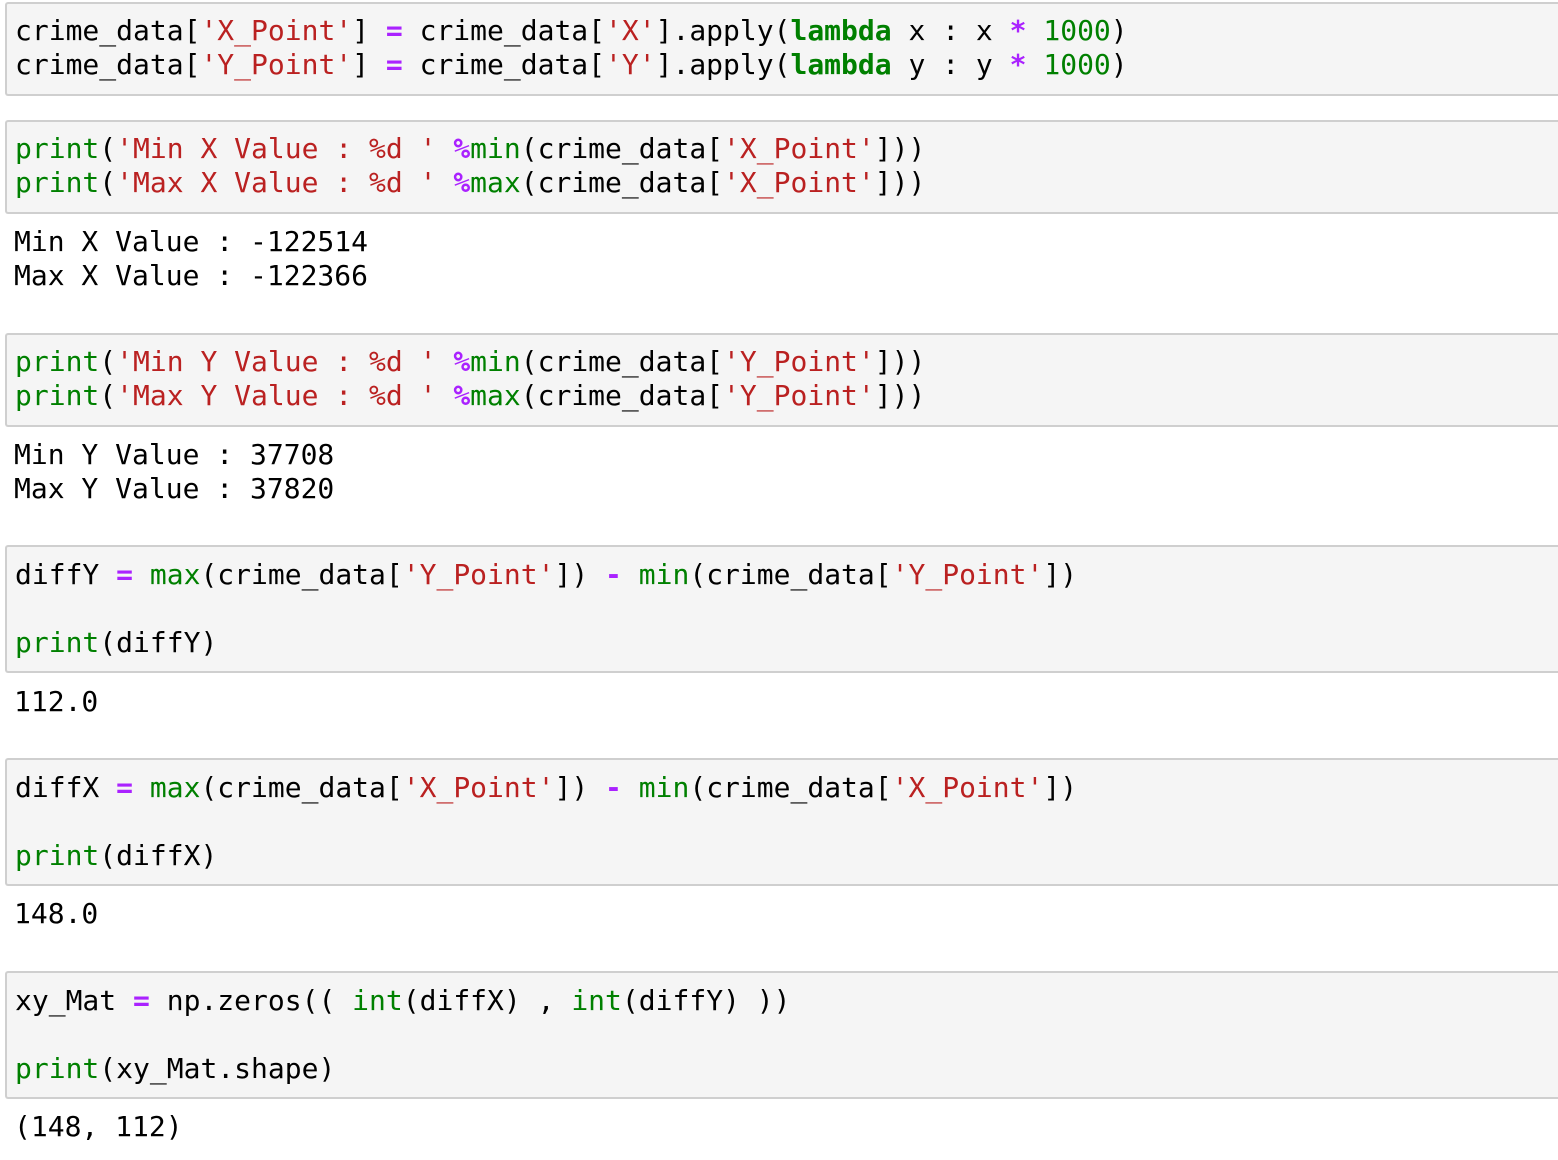 The image size is (1558, 1160). I want to click on code-text: xy_Mat, so click(74, 1000).